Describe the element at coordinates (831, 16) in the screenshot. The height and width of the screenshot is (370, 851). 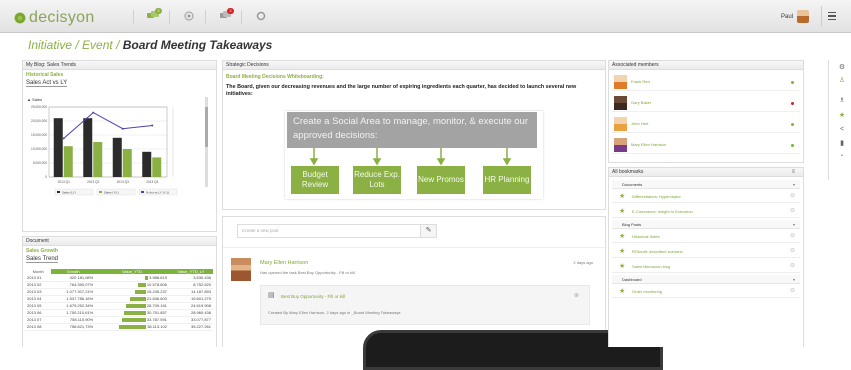
I see `hamburger-menu-icon` at that location.